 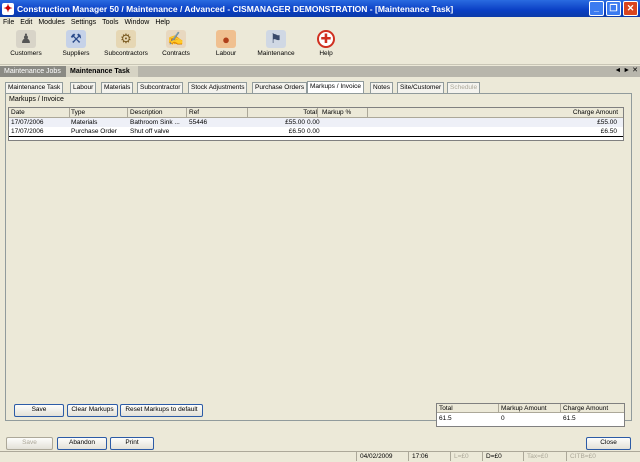 I want to click on menu-window: Window, so click(x=136, y=22).